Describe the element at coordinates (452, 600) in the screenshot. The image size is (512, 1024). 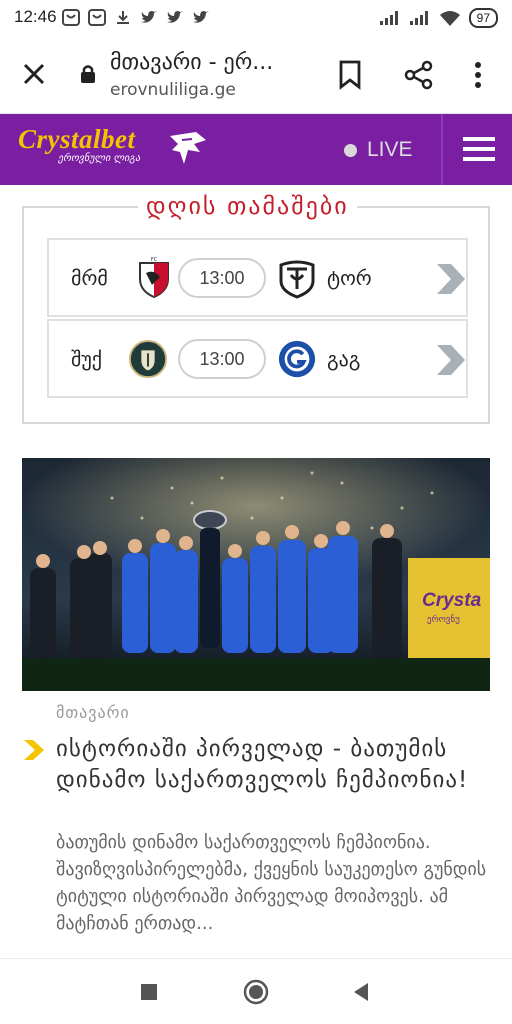
I see `photo-banner-text: Crysta` at that location.